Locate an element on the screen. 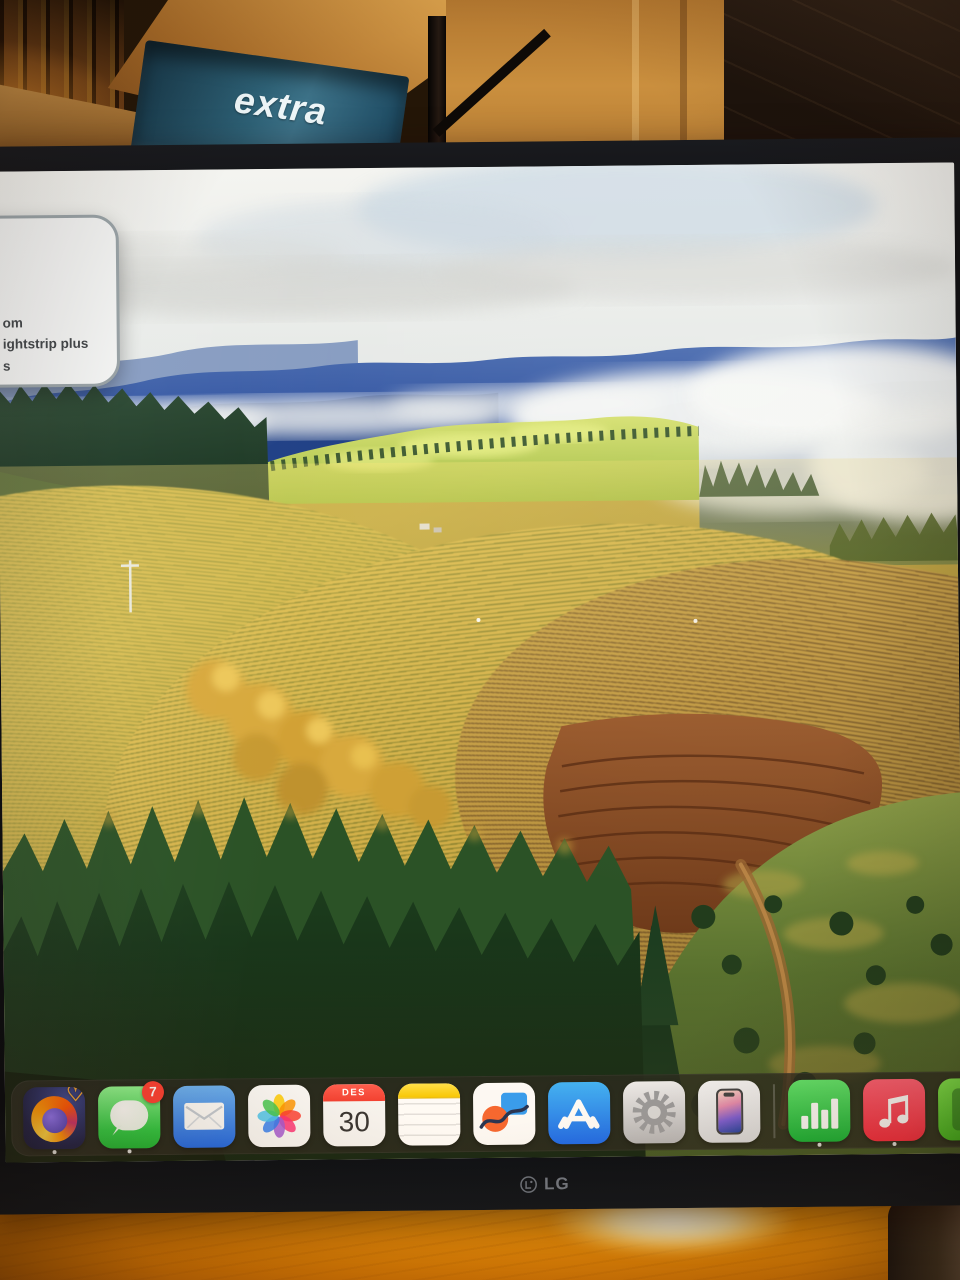 This screenshot has height=1280, width=960. notification-line-3: s is located at coordinates (6, 365).